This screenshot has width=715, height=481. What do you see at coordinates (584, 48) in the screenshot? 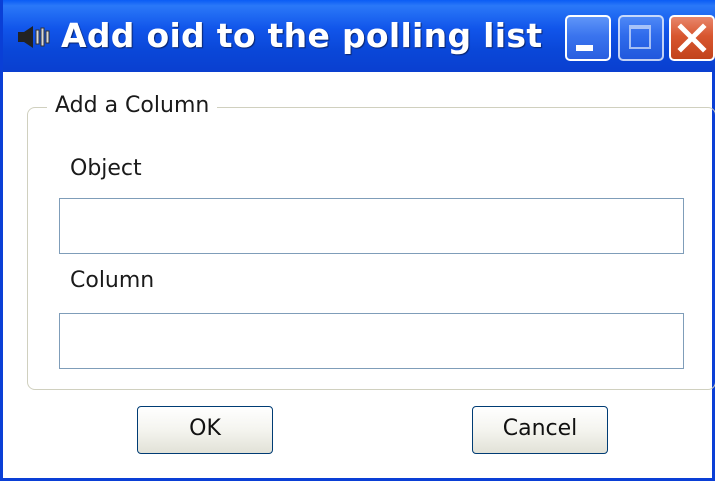
I see `minimize-icon` at bounding box center [584, 48].